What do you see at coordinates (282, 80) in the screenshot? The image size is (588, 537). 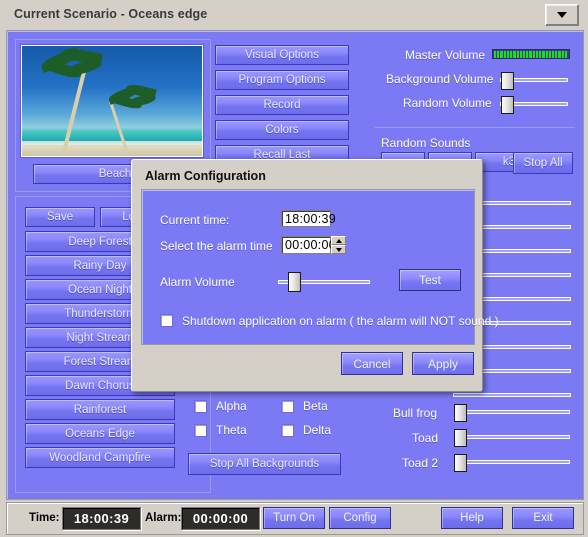 I see `program-options-button: Program Options` at bounding box center [282, 80].